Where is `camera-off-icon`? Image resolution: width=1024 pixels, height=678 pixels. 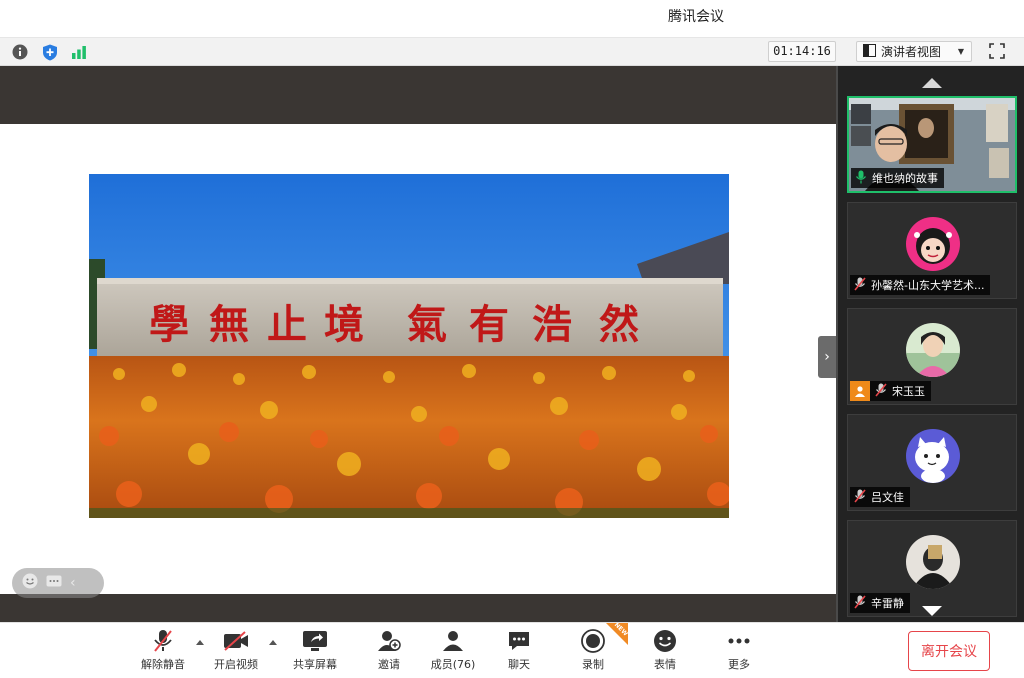 camera-off-icon is located at coordinates (236, 641).